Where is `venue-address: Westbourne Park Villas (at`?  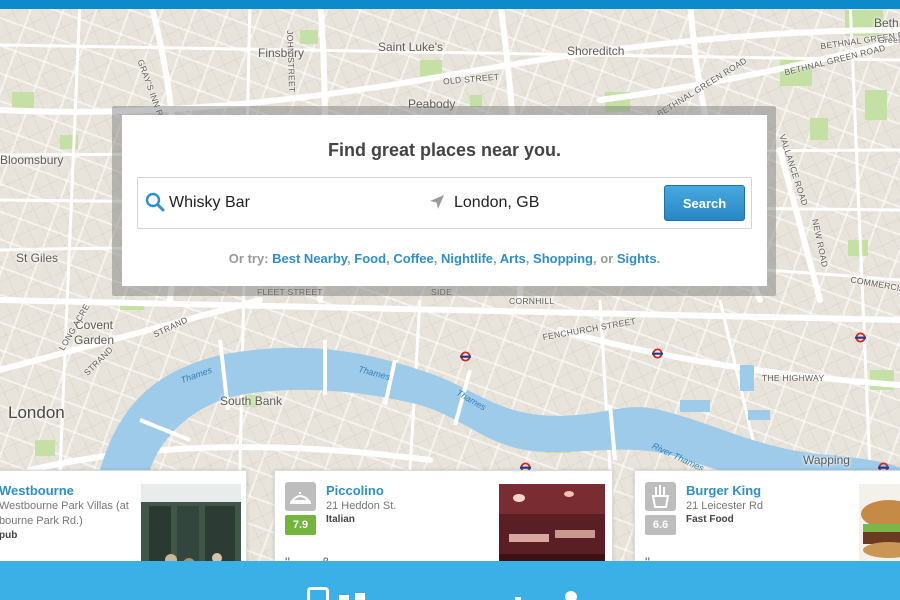 venue-address: Westbourne Park Villas (at is located at coordinates (64, 506).